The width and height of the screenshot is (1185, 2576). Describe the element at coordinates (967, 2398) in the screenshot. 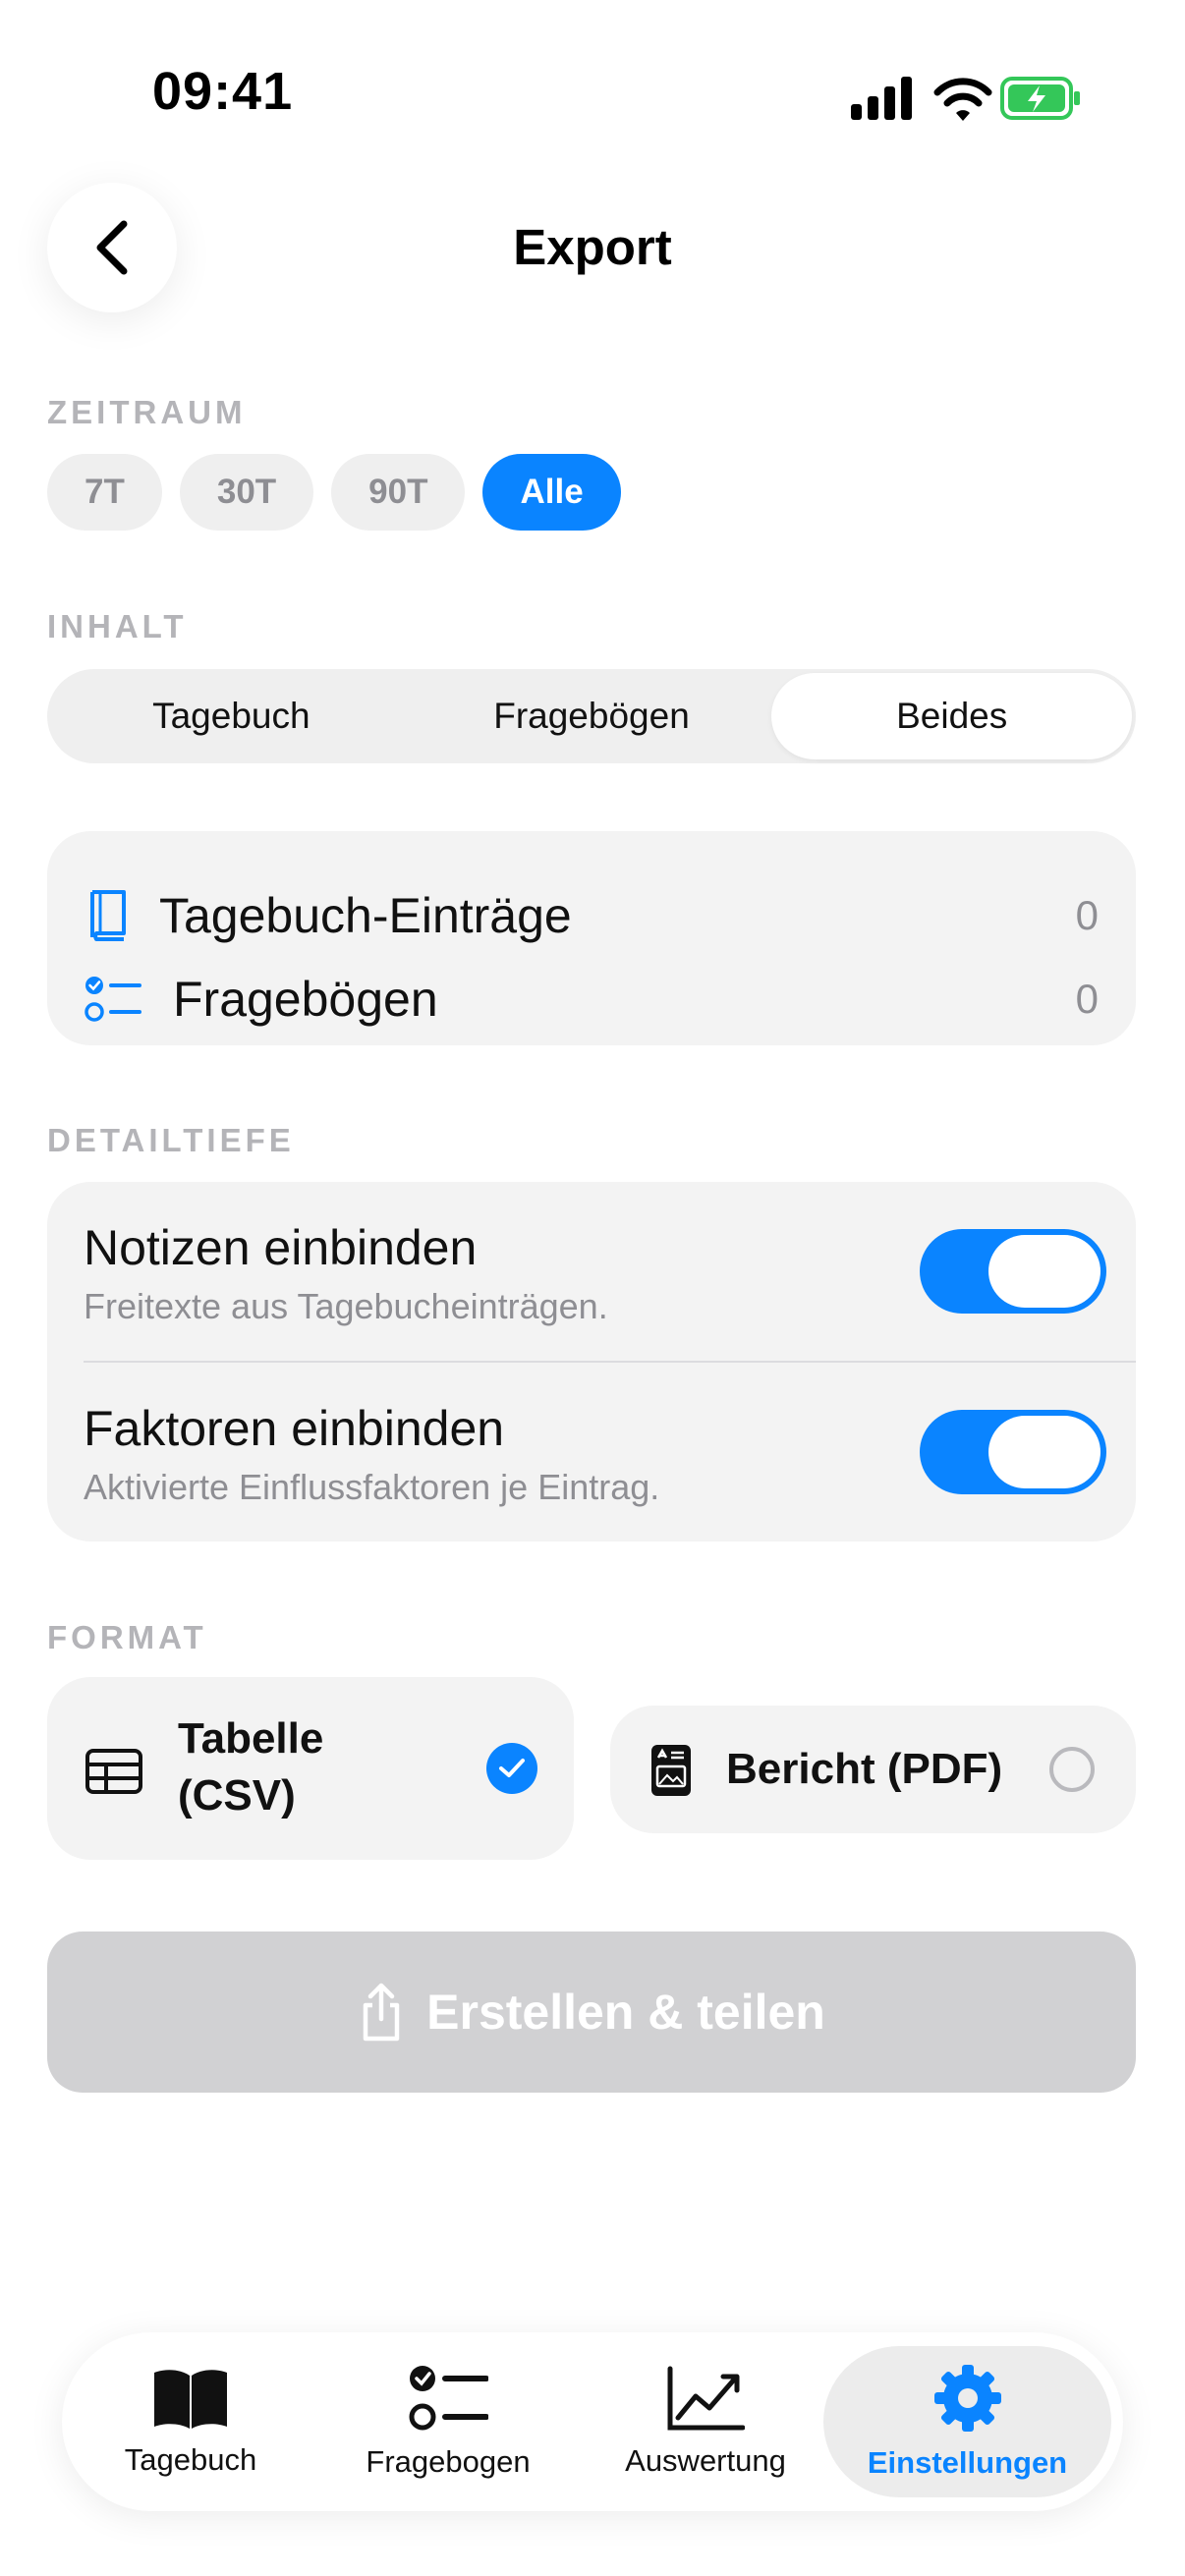

I see `gear-icon` at that location.